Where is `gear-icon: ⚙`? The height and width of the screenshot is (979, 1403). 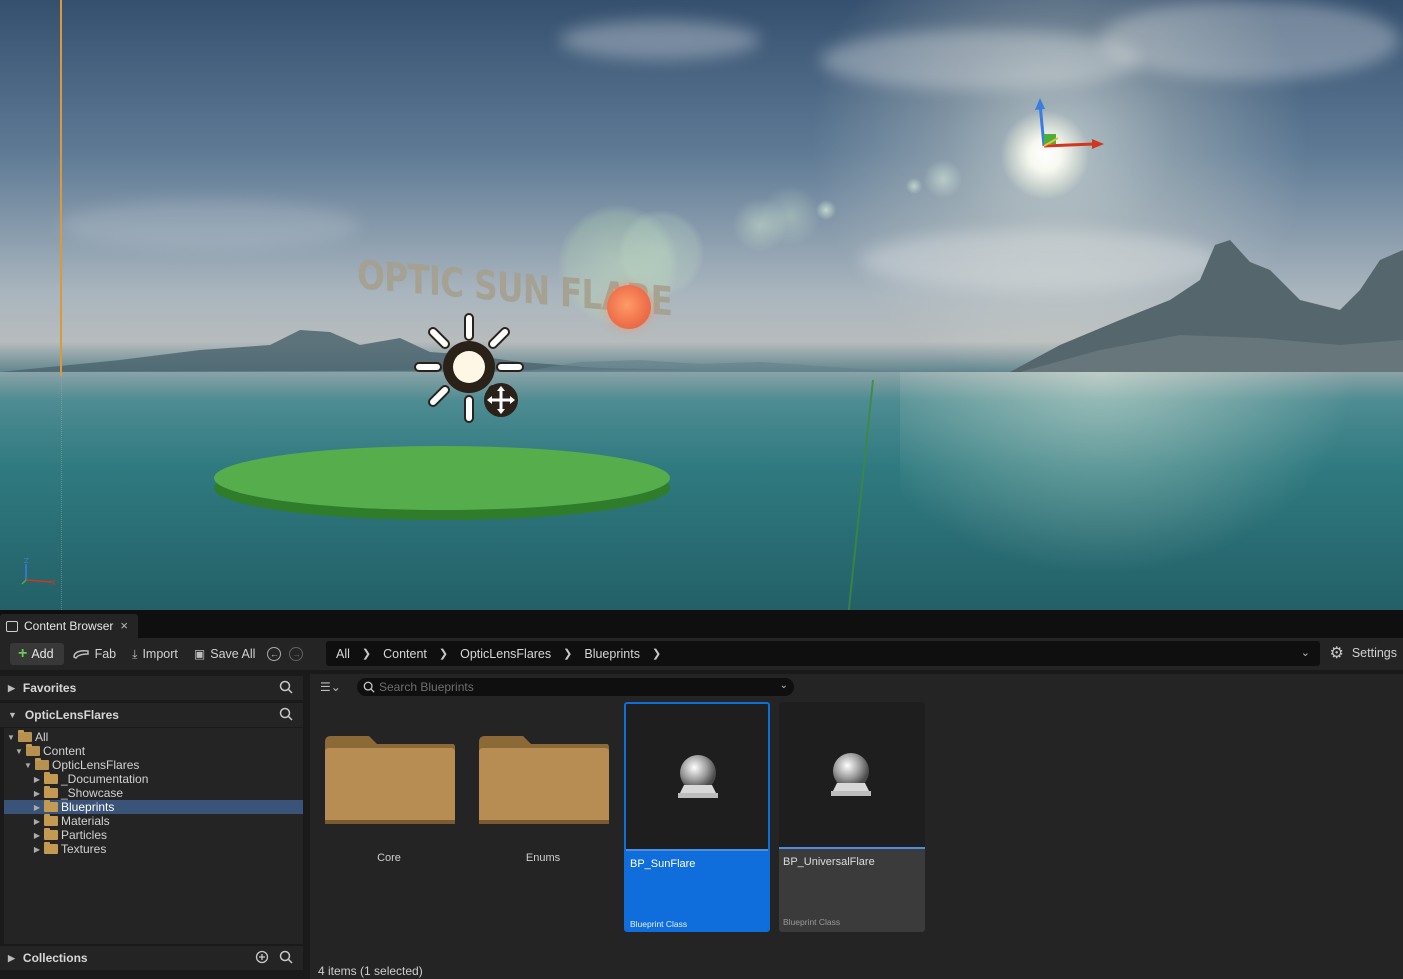 gear-icon: ⚙ is located at coordinates (1336, 653).